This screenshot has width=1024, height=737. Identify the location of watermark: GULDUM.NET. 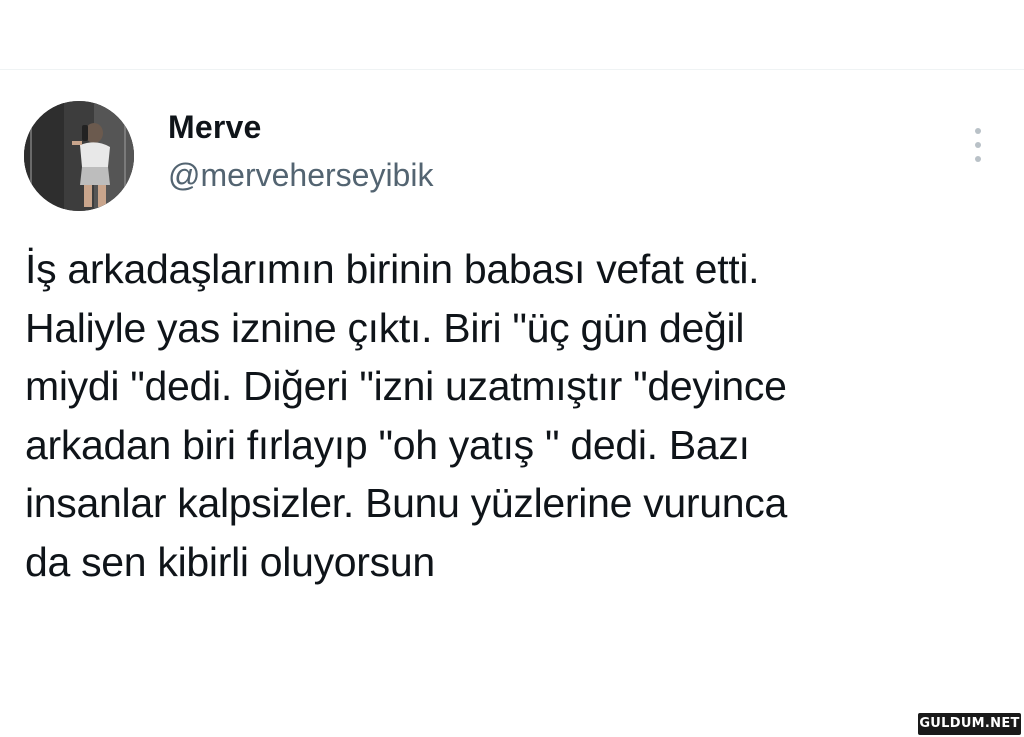
(969, 724).